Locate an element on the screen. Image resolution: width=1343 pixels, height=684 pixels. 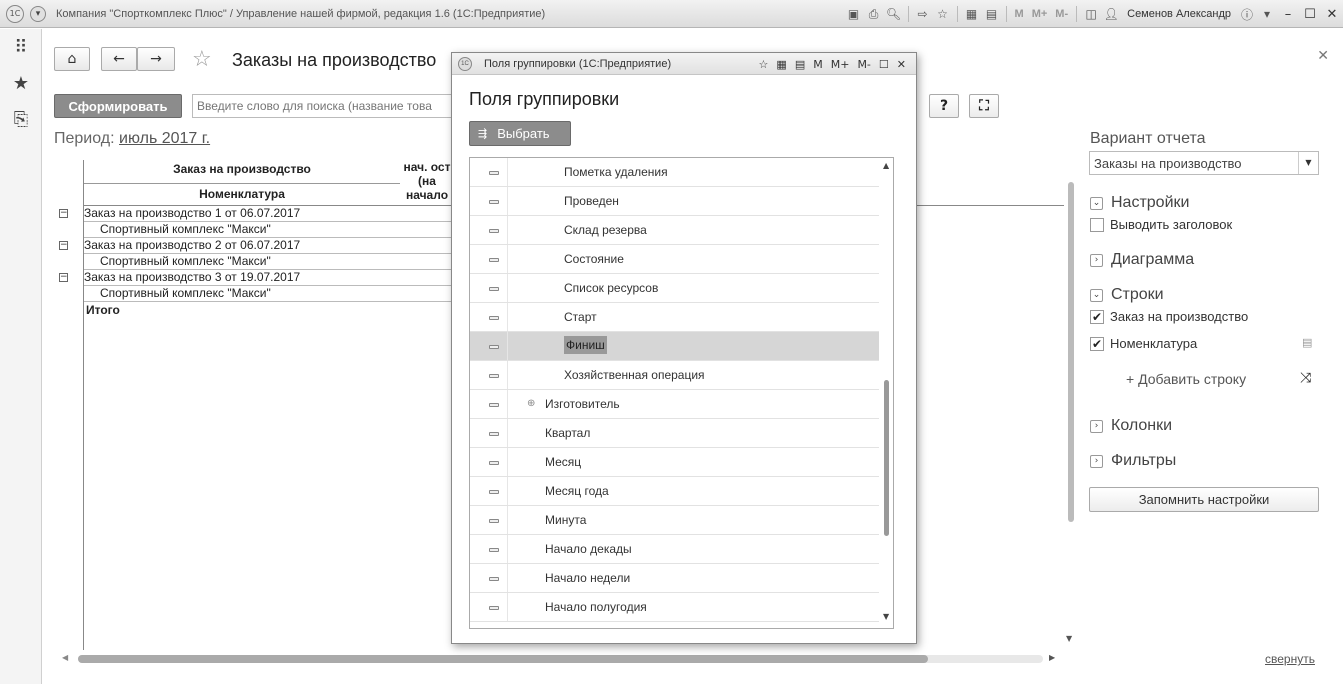
scroll-up-icon: ▲ is located at coordinates (886, 165).